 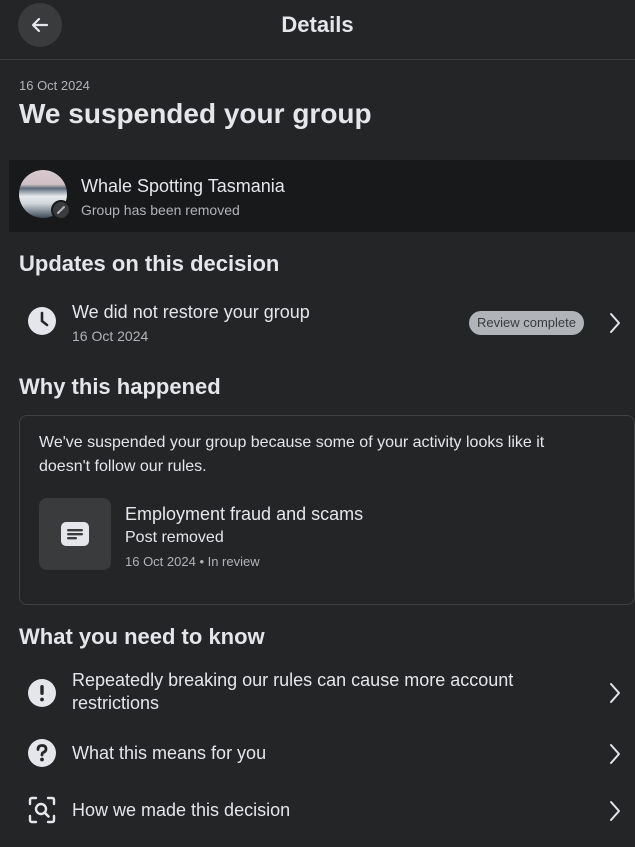 I want to click on know-item-label: What this means for you, so click(x=169, y=753).